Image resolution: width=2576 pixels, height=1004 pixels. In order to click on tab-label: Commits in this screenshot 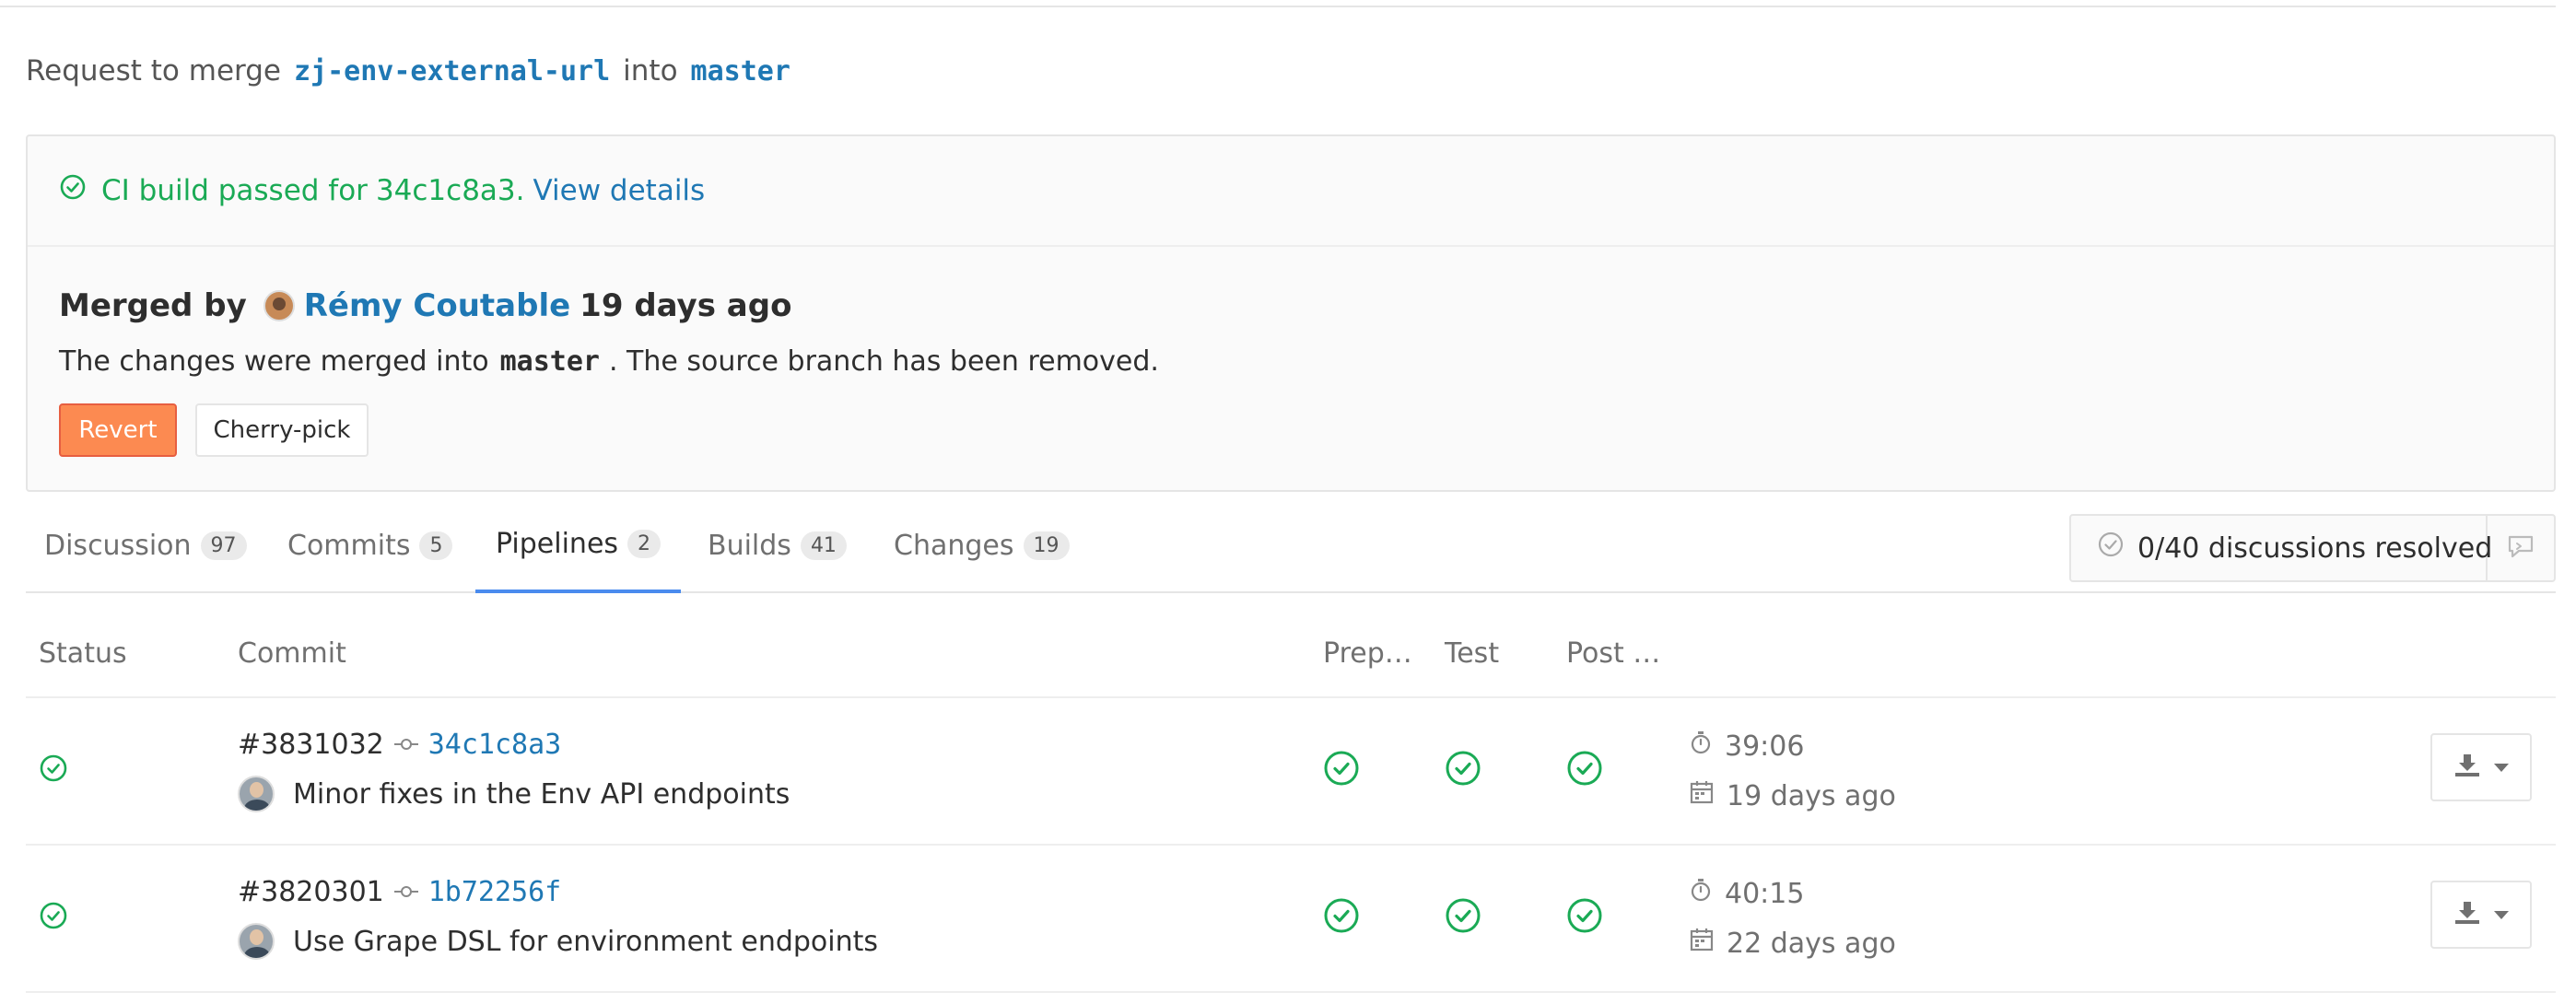, I will do `click(349, 545)`.